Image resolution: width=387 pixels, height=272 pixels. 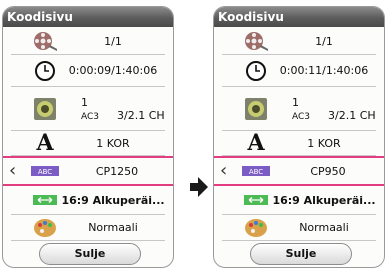 I want to click on time-value: 0:00:09/1:40:06, so click(x=113, y=70).